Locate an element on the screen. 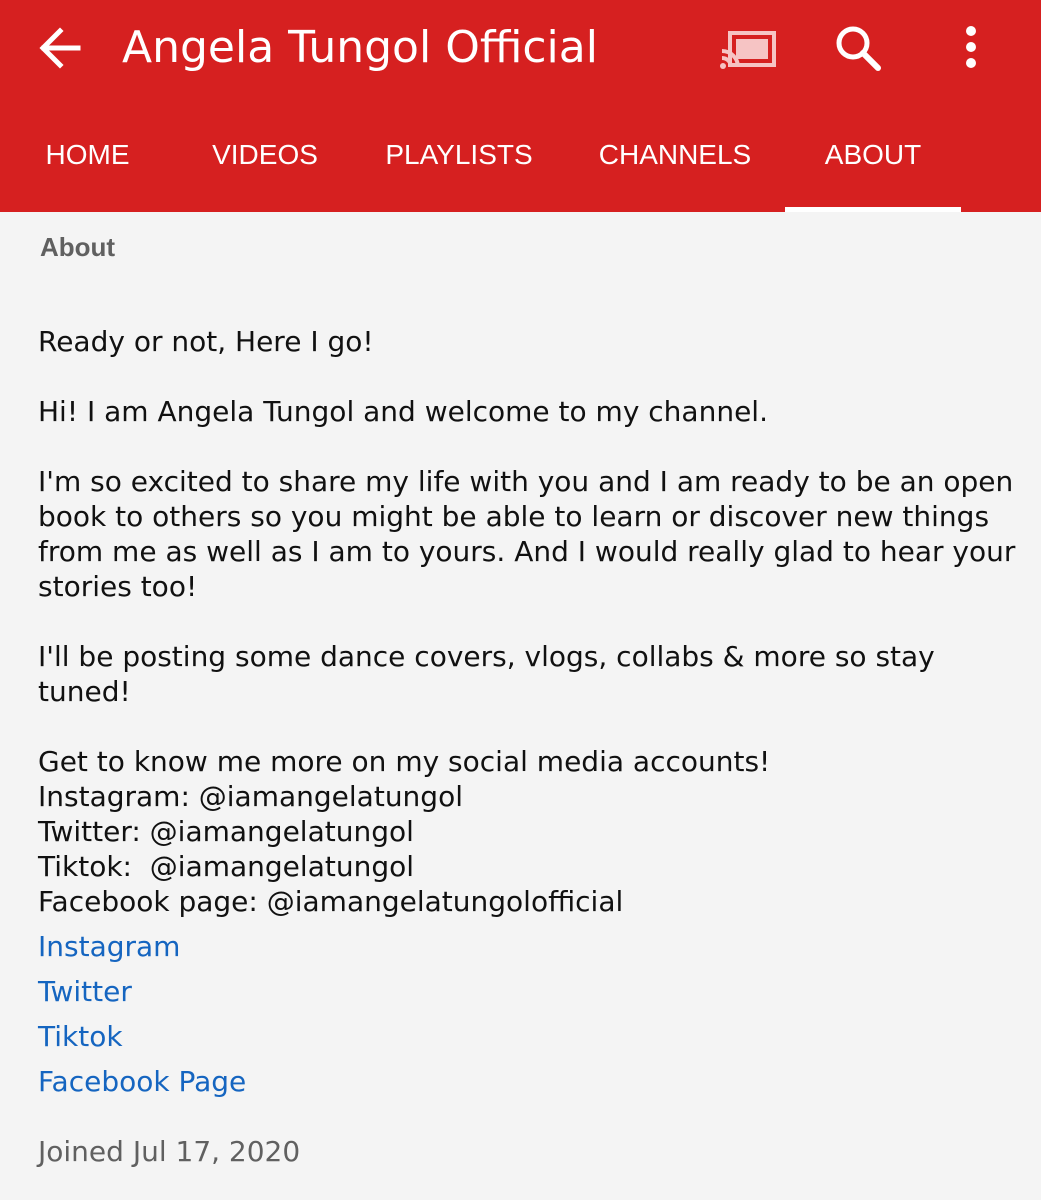 This screenshot has width=1041, height=1200. cast-icon is located at coordinates (748, 50).